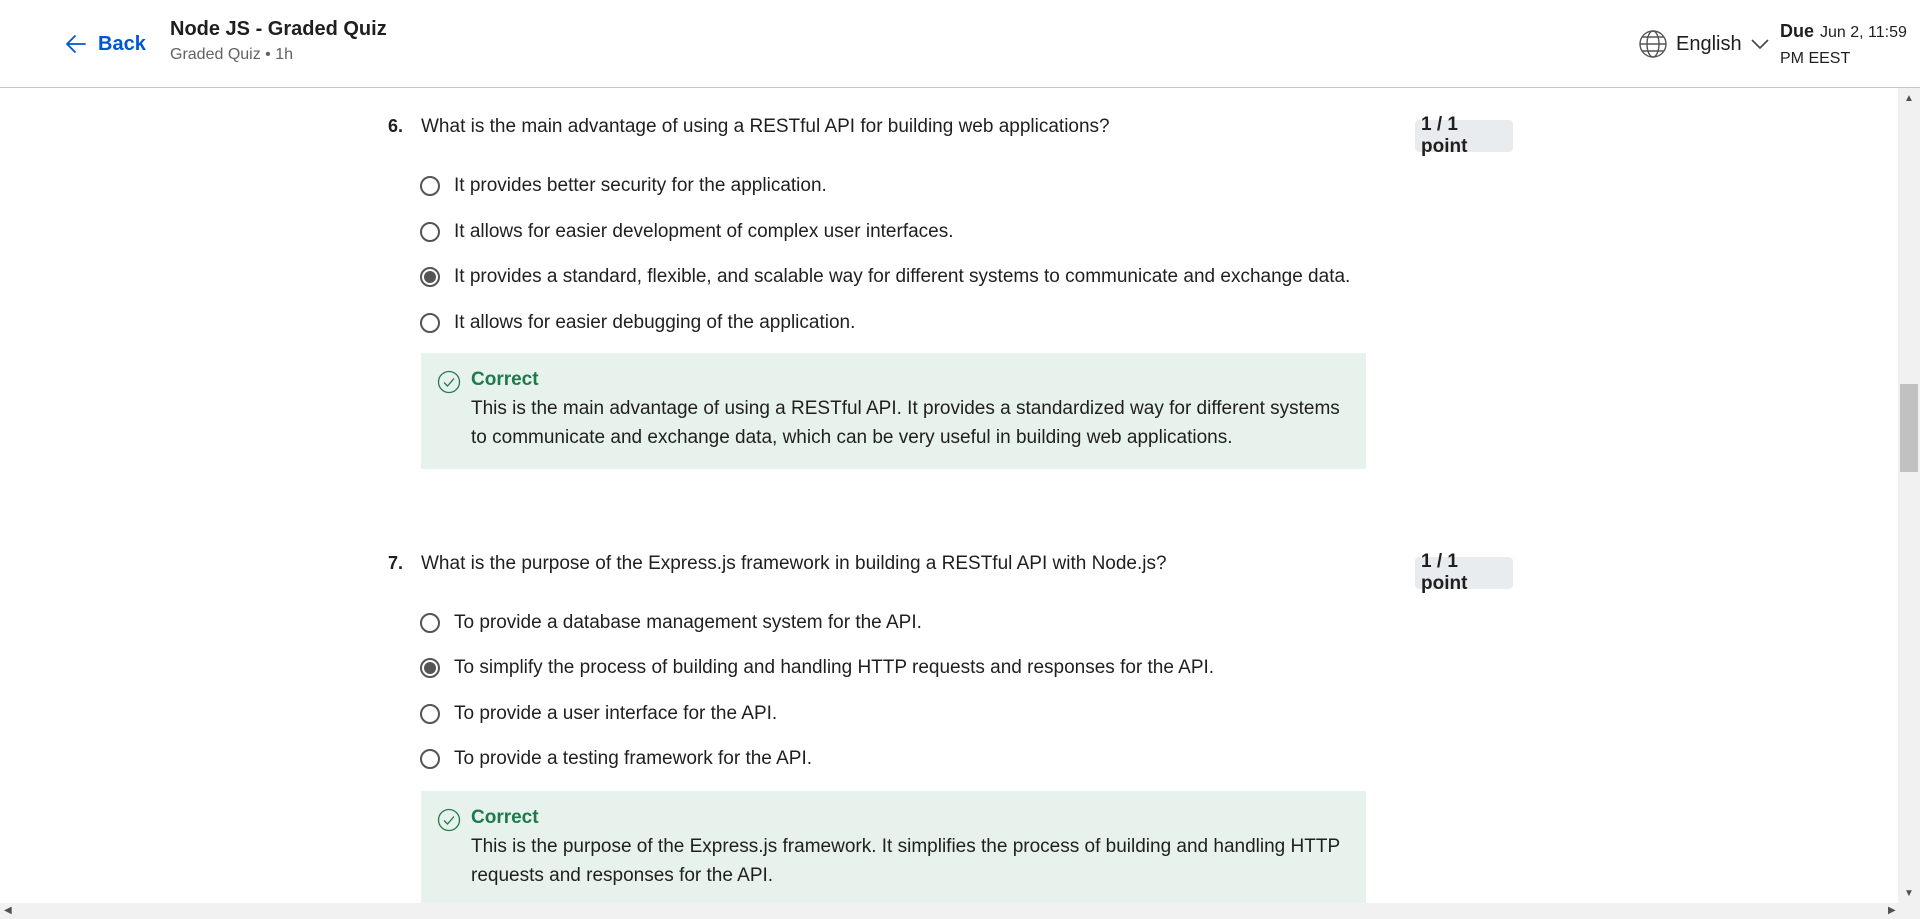 The image size is (1920, 919). I want to click on answer-option: To provide a user interface for the API., so click(598, 714).